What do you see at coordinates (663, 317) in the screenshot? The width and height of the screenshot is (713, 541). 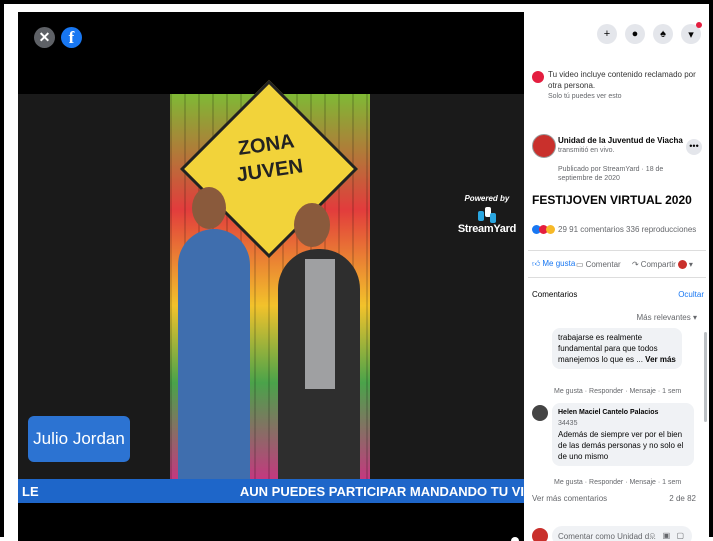 I see `sort-label: Más relevantes` at bounding box center [663, 317].